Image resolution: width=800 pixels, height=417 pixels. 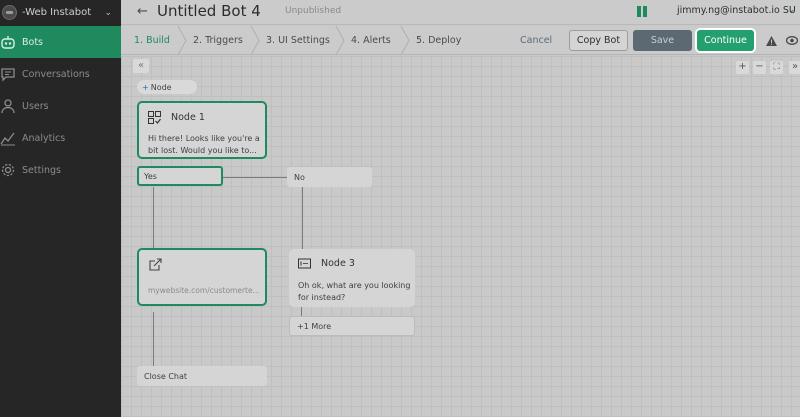 What do you see at coordinates (8, 138) in the screenshot?
I see `chart-icon` at bounding box center [8, 138].